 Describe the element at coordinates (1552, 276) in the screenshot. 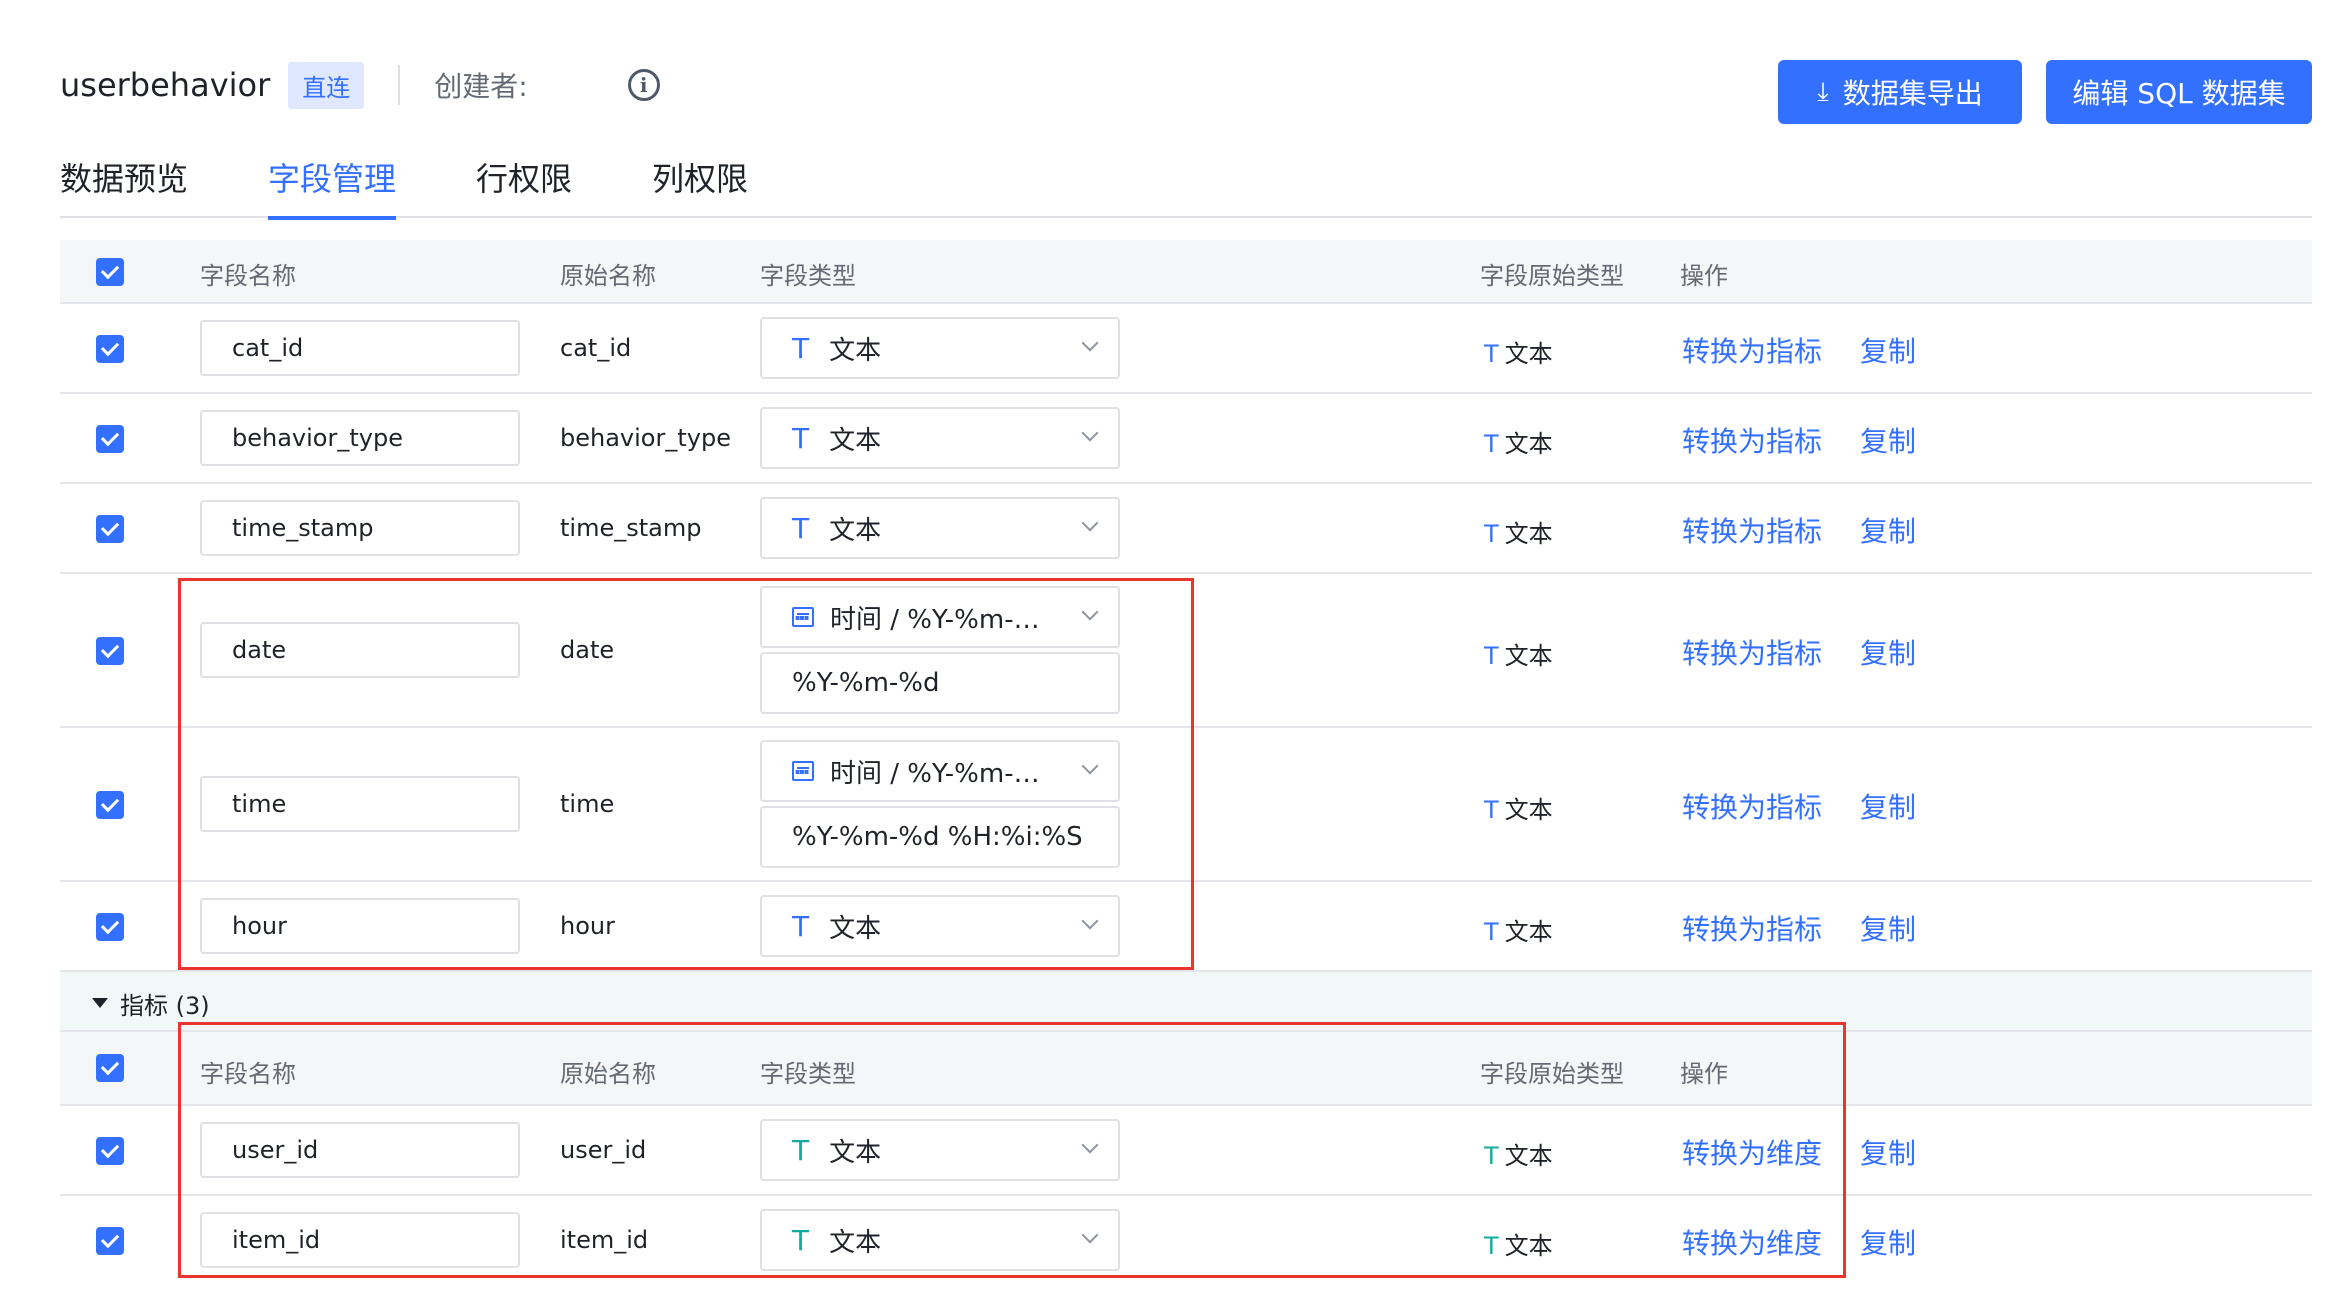

I see `col-raw-type: 字段原始类型` at that location.